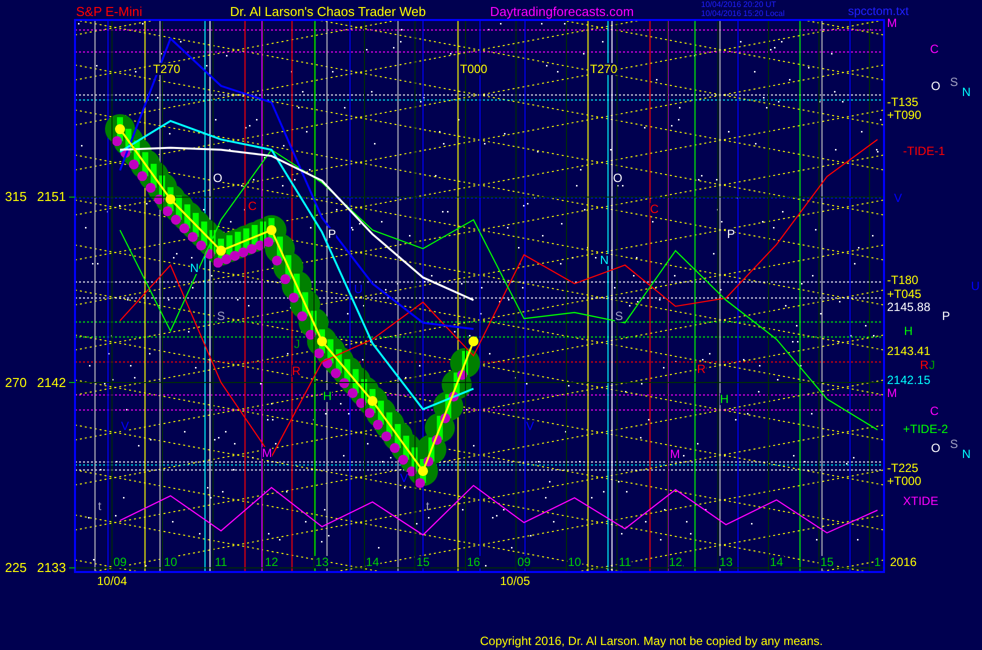 This screenshot has height=650, width=982. Describe the element at coordinates (925, 429) in the screenshot. I see `series-label: +TIDE-2` at that location.